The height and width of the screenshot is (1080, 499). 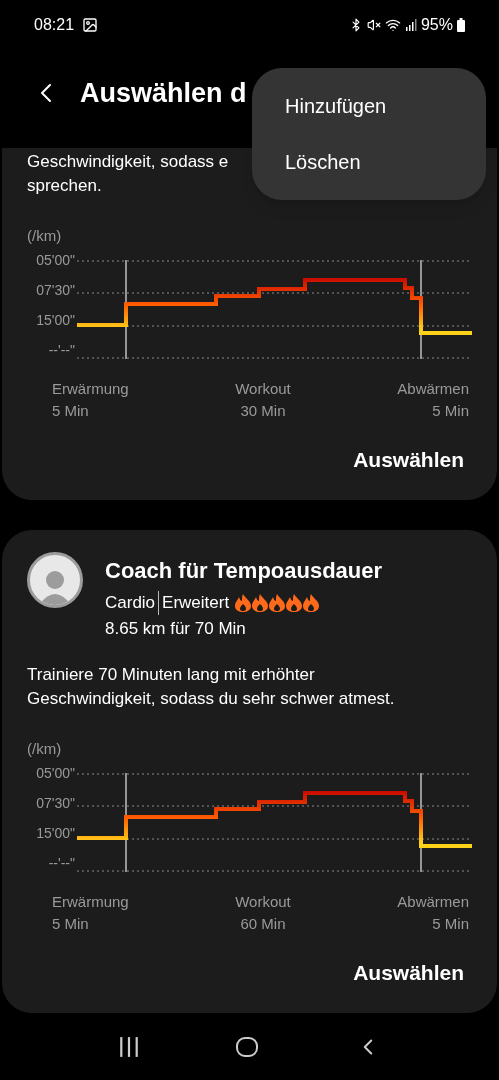 I want to click on mute-icon, so click(x=373, y=25).